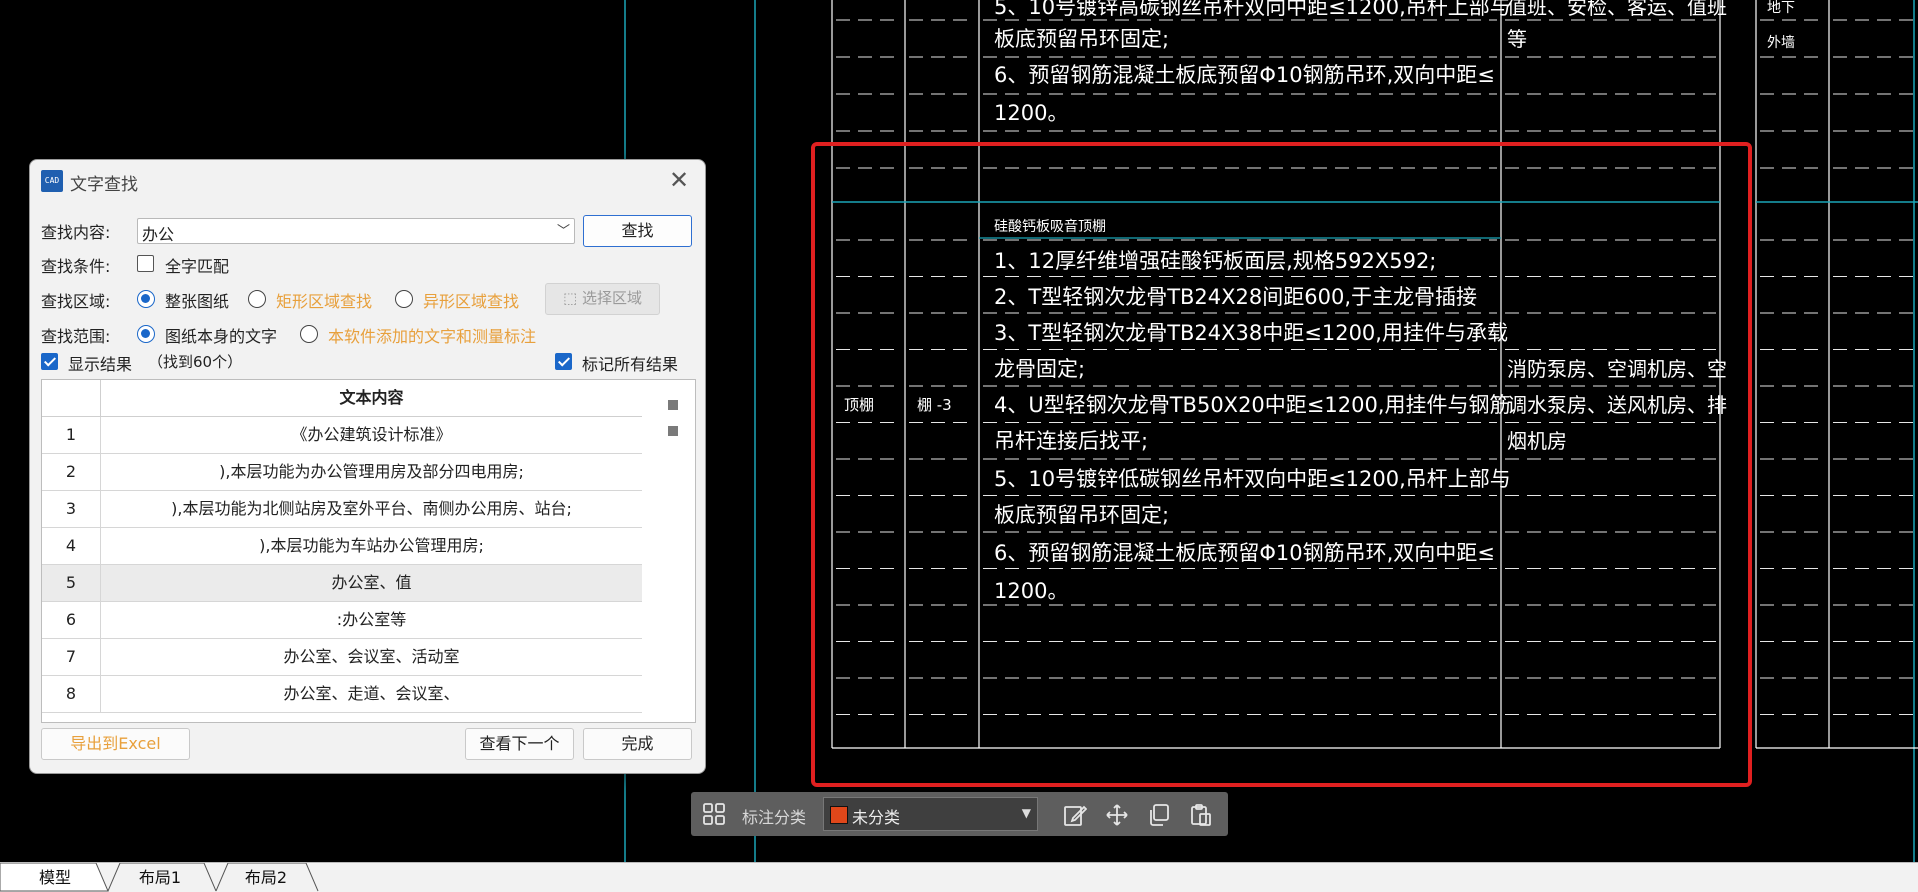  I want to click on row-col4-line2: 调水泵房、送风机房、排, so click(1617, 405).